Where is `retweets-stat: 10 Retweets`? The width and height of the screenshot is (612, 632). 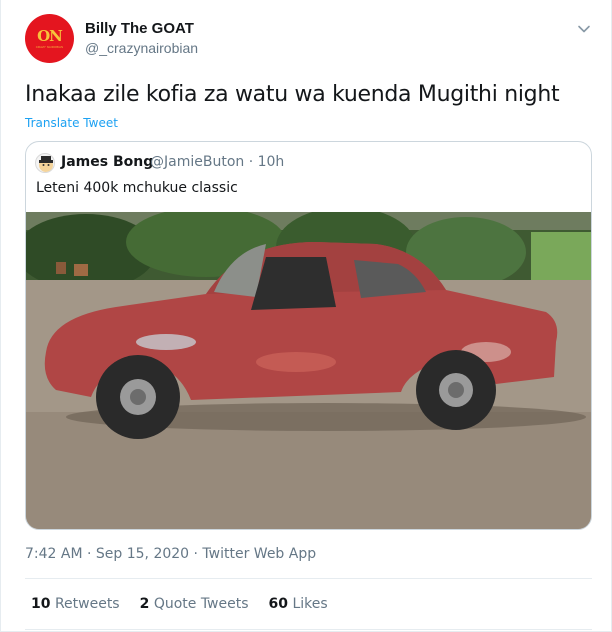 retweets-stat: 10 Retweets is located at coordinates (75, 604).